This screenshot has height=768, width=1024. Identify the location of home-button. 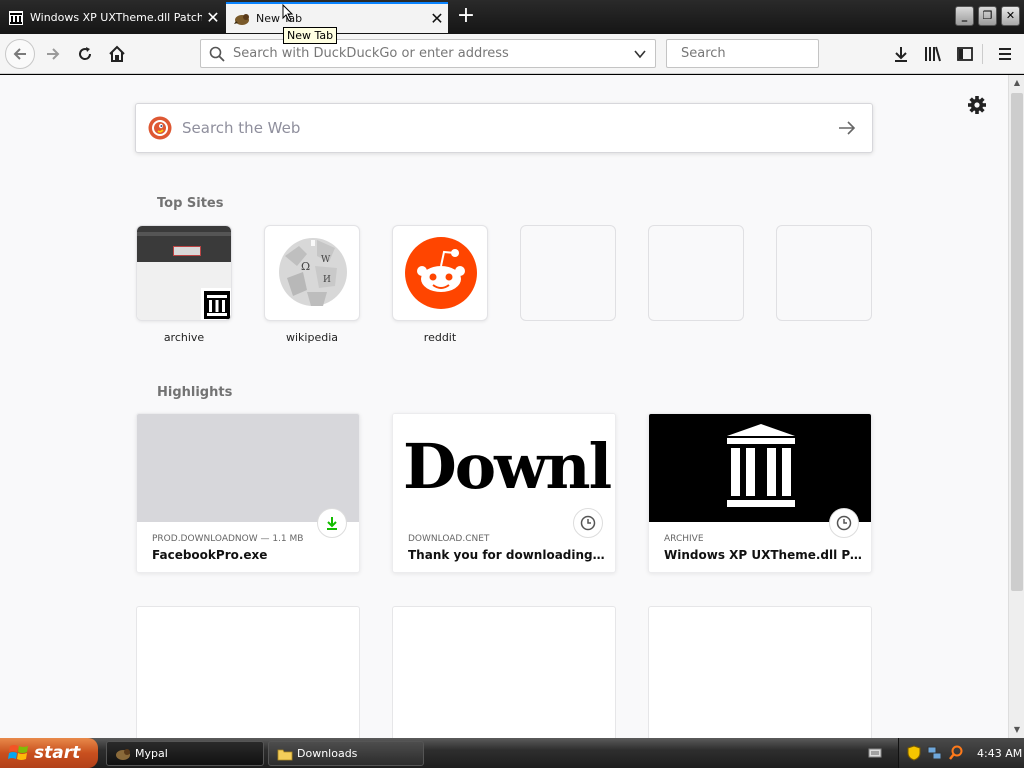
(117, 54).